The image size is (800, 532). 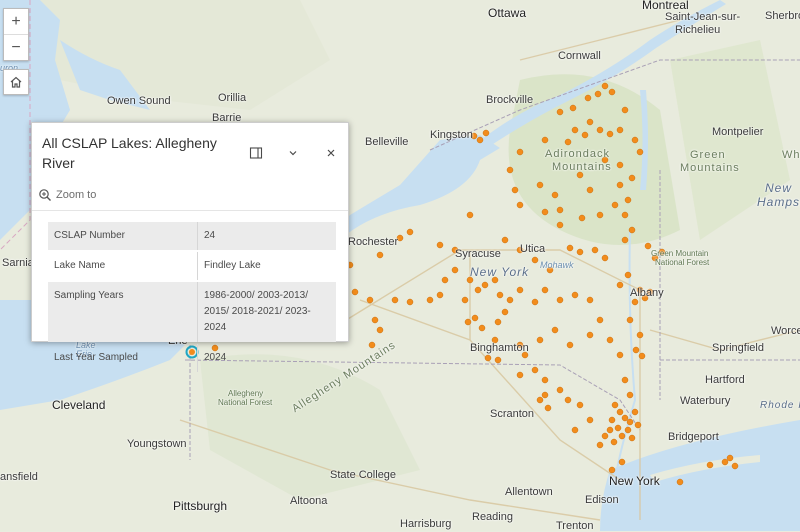 What do you see at coordinates (16, 47) in the screenshot?
I see `zoom-out-button: −` at bounding box center [16, 47].